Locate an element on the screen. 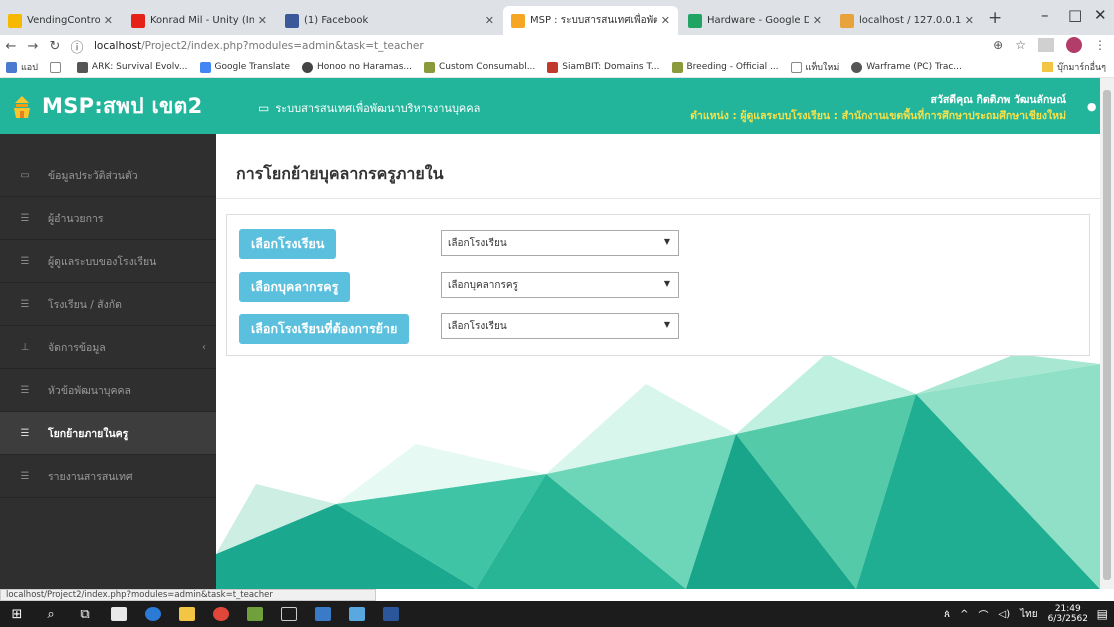 The width and height of the screenshot is (1114, 627). bookmark-apps: แอป is located at coordinates (22, 67).